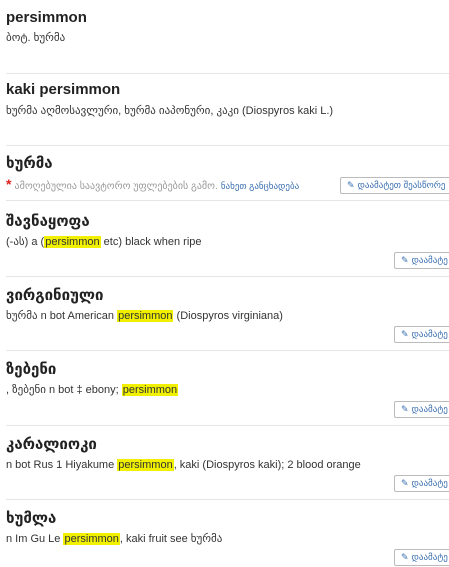 This screenshot has width=449, height=567. I want to click on entry-title: შავნაყოფა, so click(227, 221).